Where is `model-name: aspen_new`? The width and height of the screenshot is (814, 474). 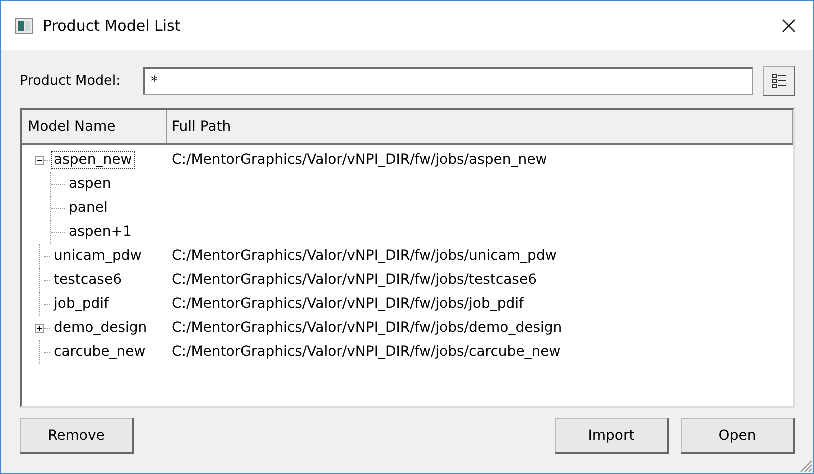
model-name: aspen_new is located at coordinates (93, 160).